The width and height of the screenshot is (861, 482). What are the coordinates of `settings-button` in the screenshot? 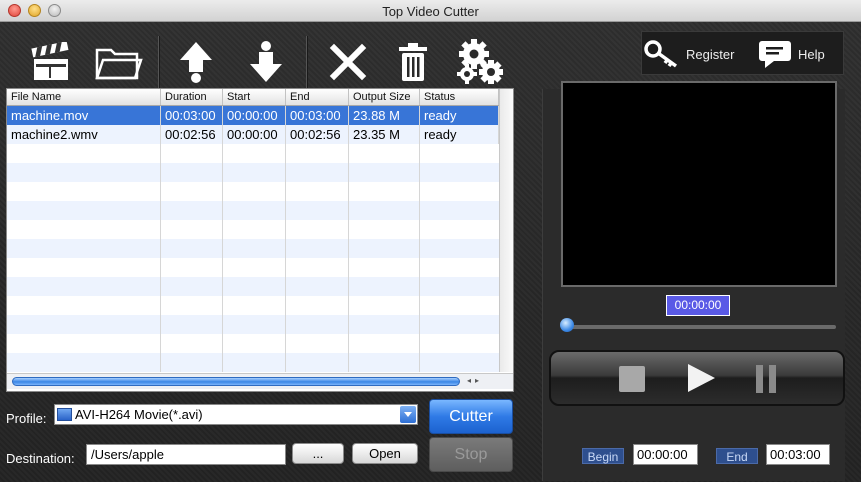 It's located at (480, 62).